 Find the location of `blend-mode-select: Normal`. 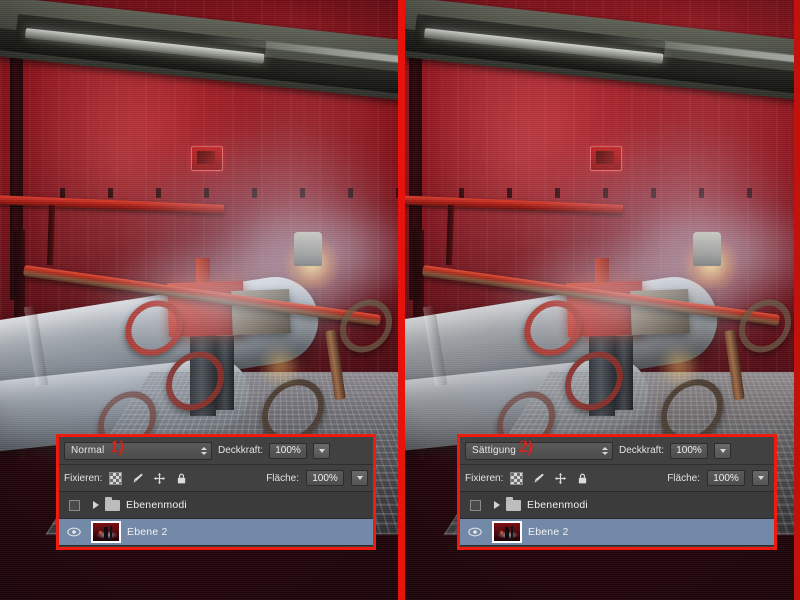

blend-mode-select: Normal is located at coordinates (138, 450).